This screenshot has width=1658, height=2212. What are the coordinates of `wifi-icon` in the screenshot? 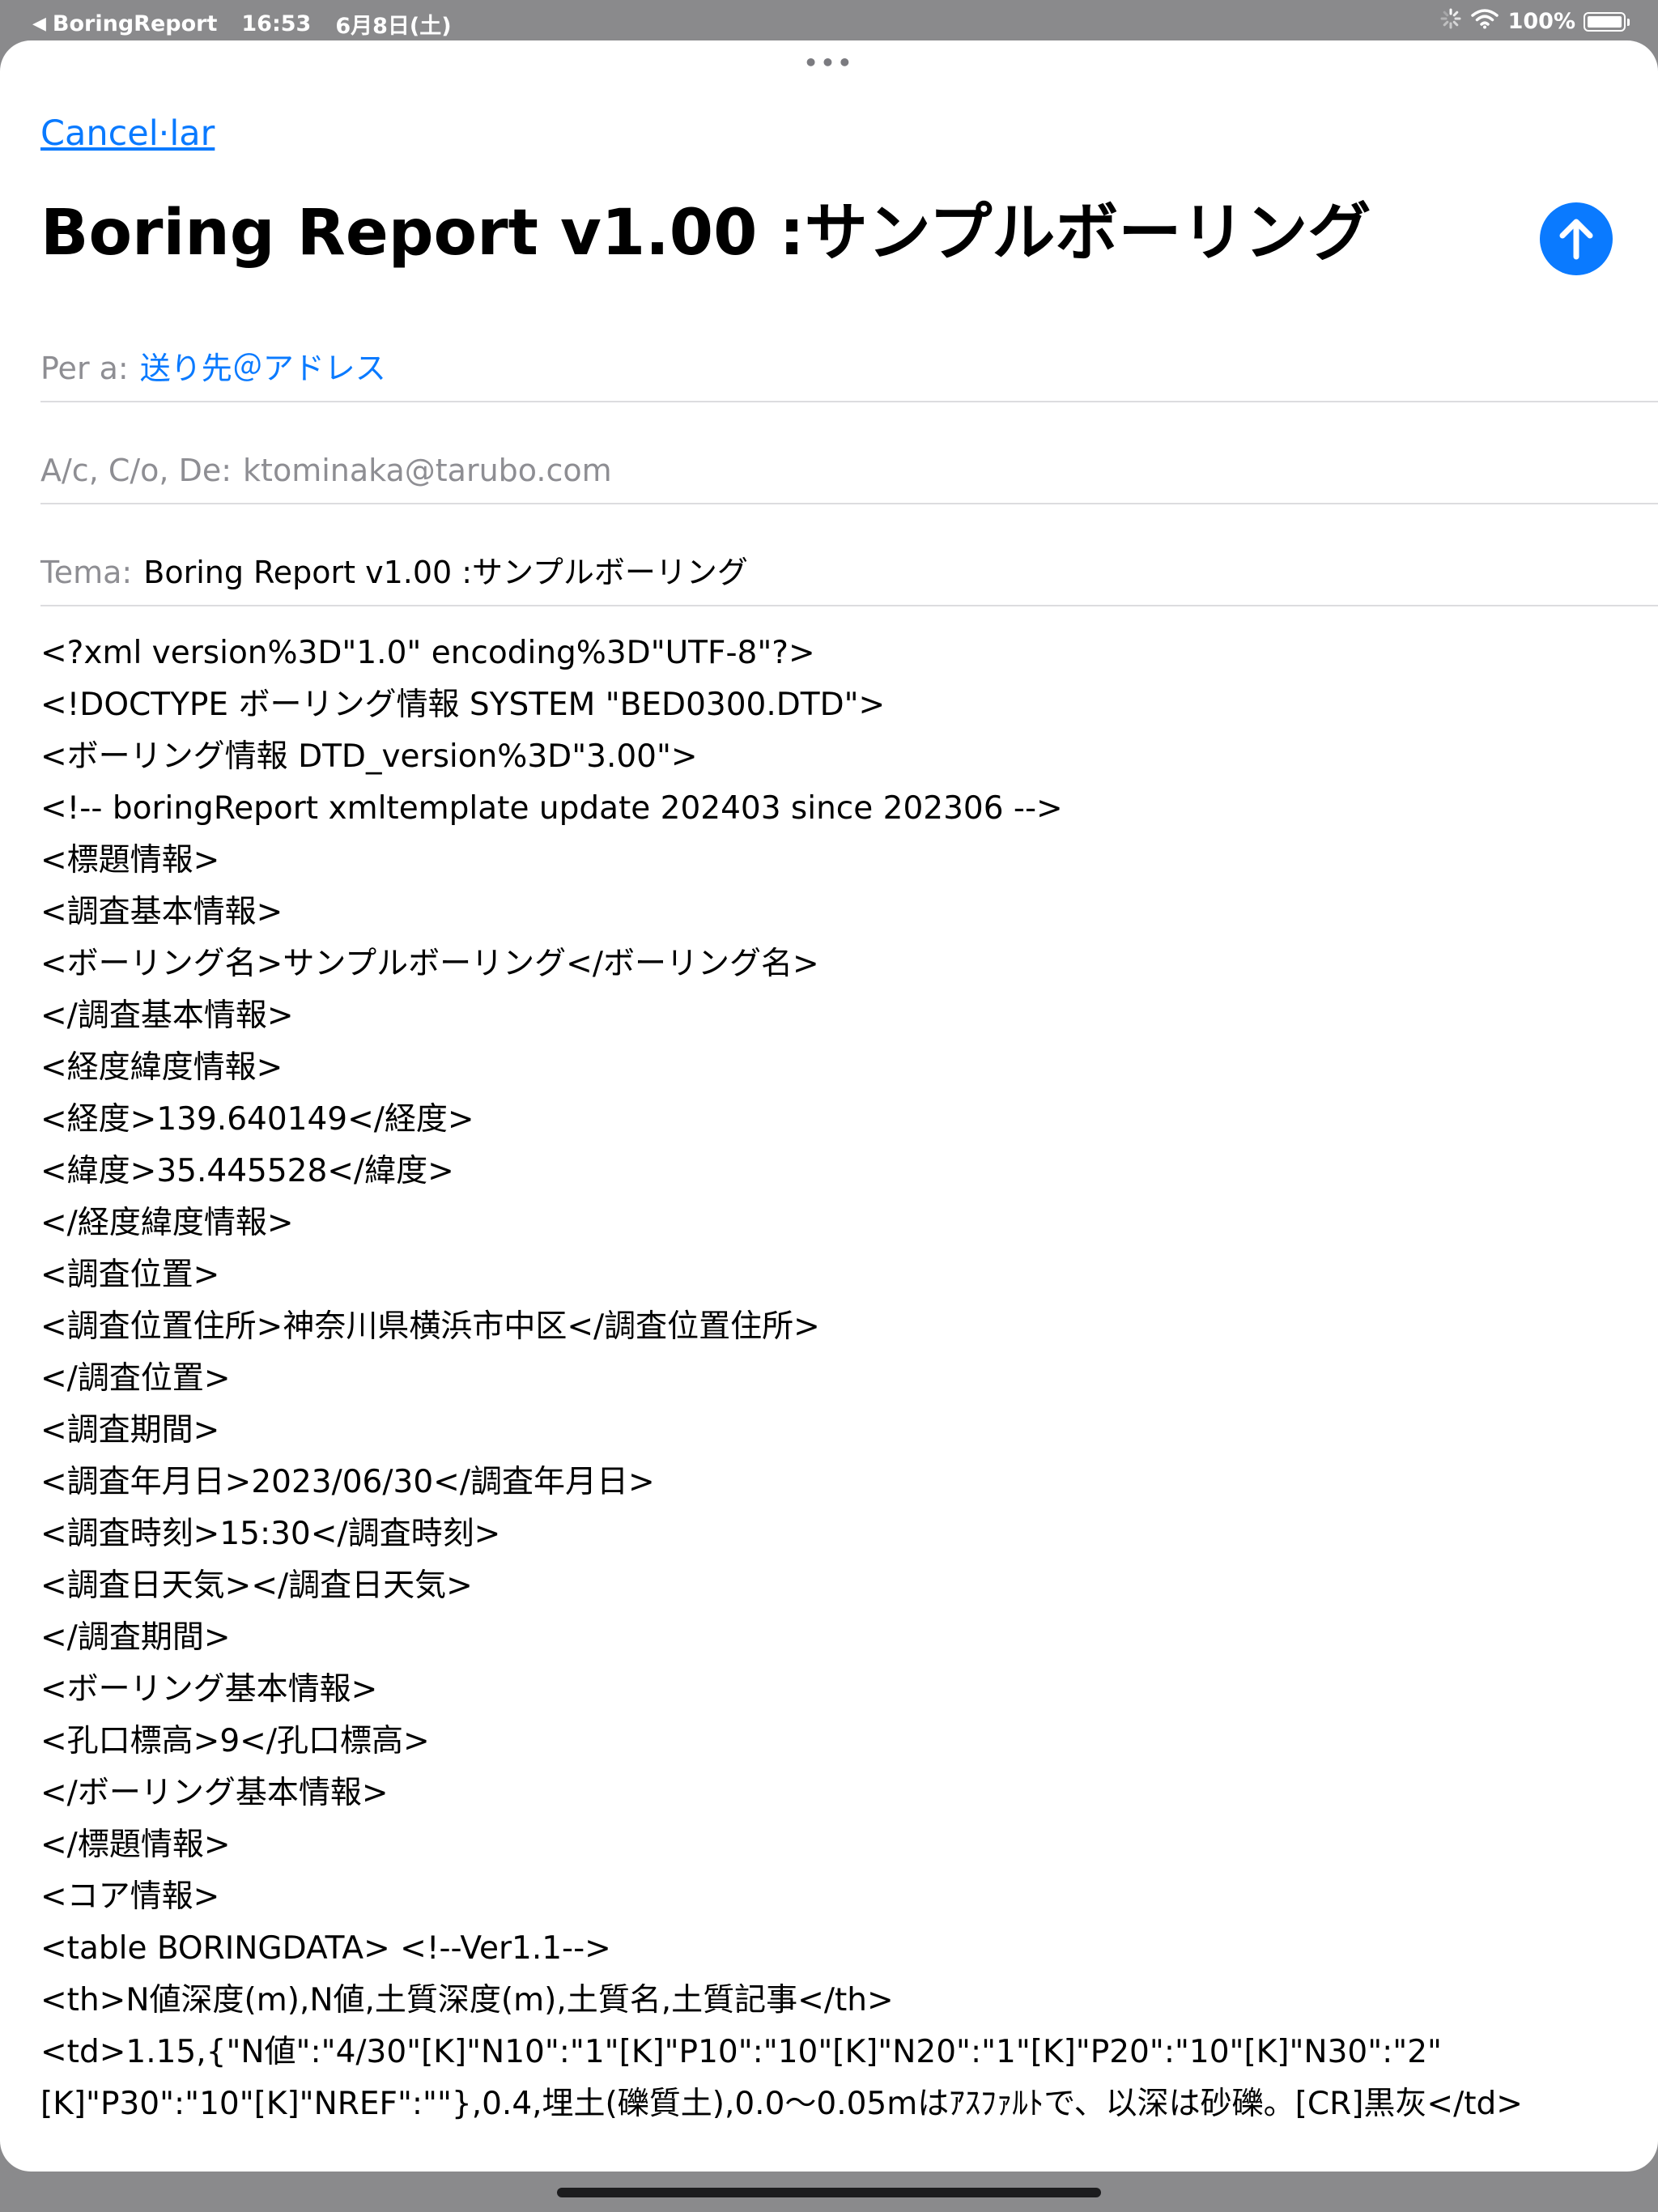 It's located at (1484, 22).